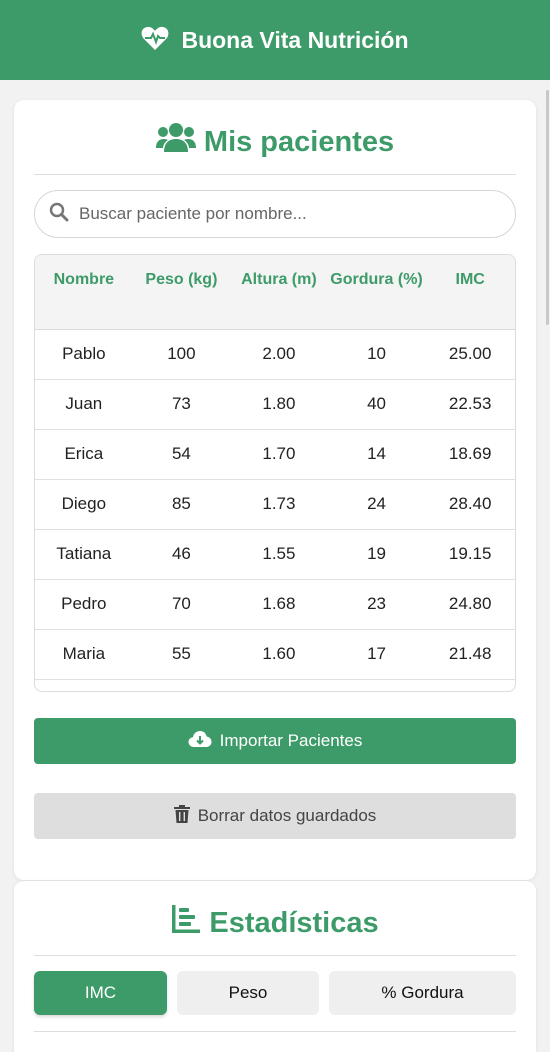 Image resolution: width=550 pixels, height=1052 pixels. What do you see at coordinates (84, 354) in the screenshot?
I see `cell-nombre: Pablo` at bounding box center [84, 354].